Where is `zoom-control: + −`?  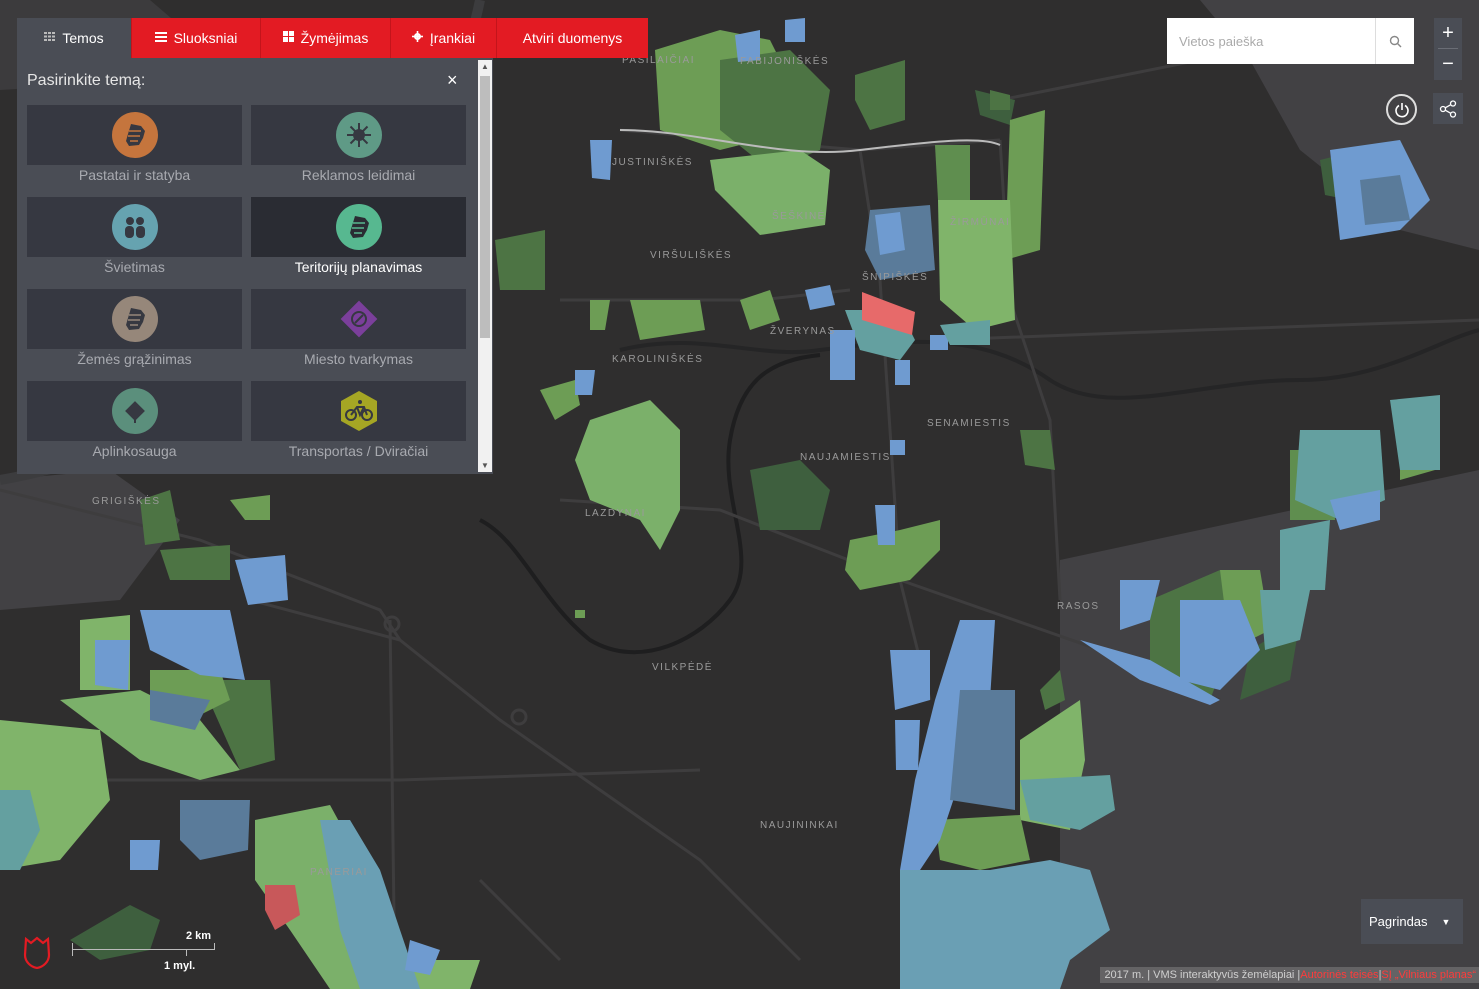
zoom-control: + − is located at coordinates (1448, 49).